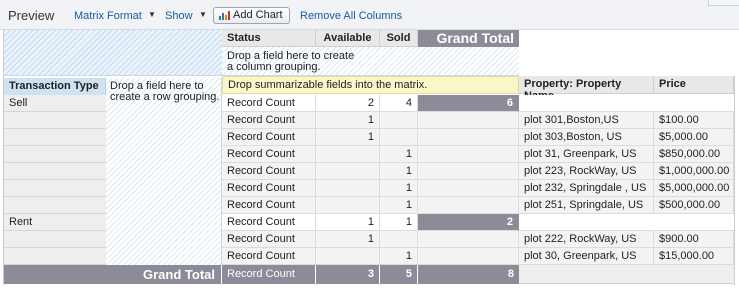 This screenshot has width=739, height=292. Describe the element at coordinates (694, 239) in the screenshot. I see `cell-price: $900.00` at that location.